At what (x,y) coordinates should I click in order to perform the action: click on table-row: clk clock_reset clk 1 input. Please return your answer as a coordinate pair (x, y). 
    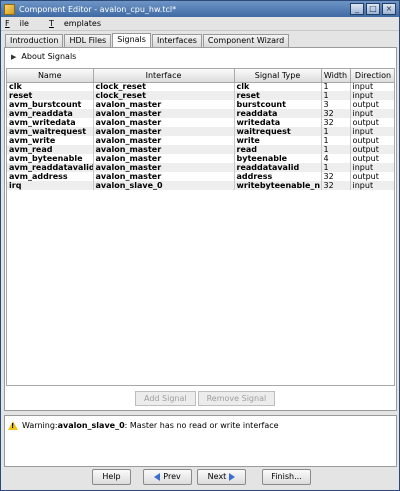
    Looking at the image, I should click on (200, 86).